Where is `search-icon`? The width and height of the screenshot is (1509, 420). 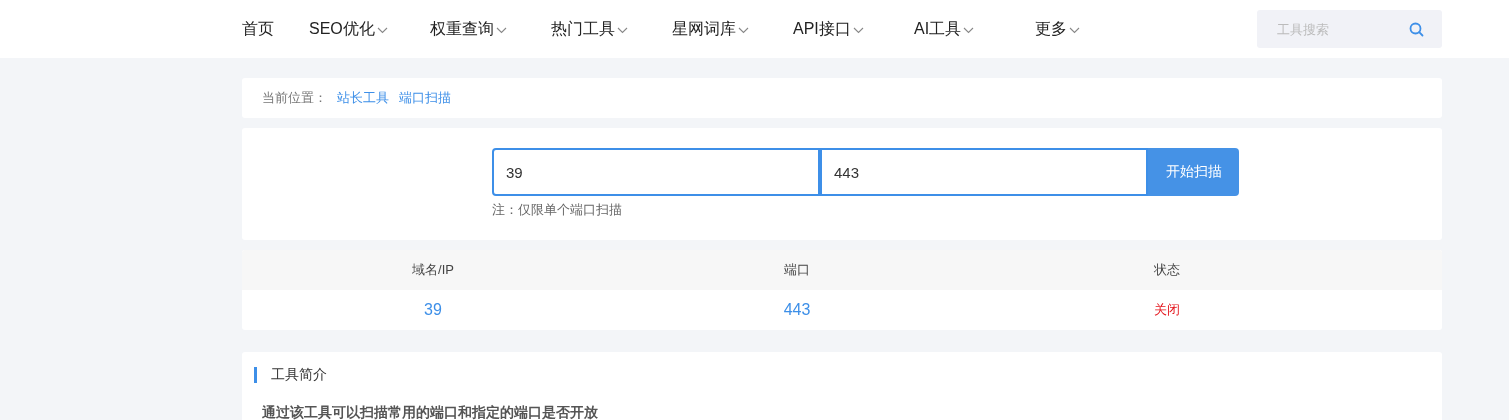 search-icon is located at coordinates (1416, 29).